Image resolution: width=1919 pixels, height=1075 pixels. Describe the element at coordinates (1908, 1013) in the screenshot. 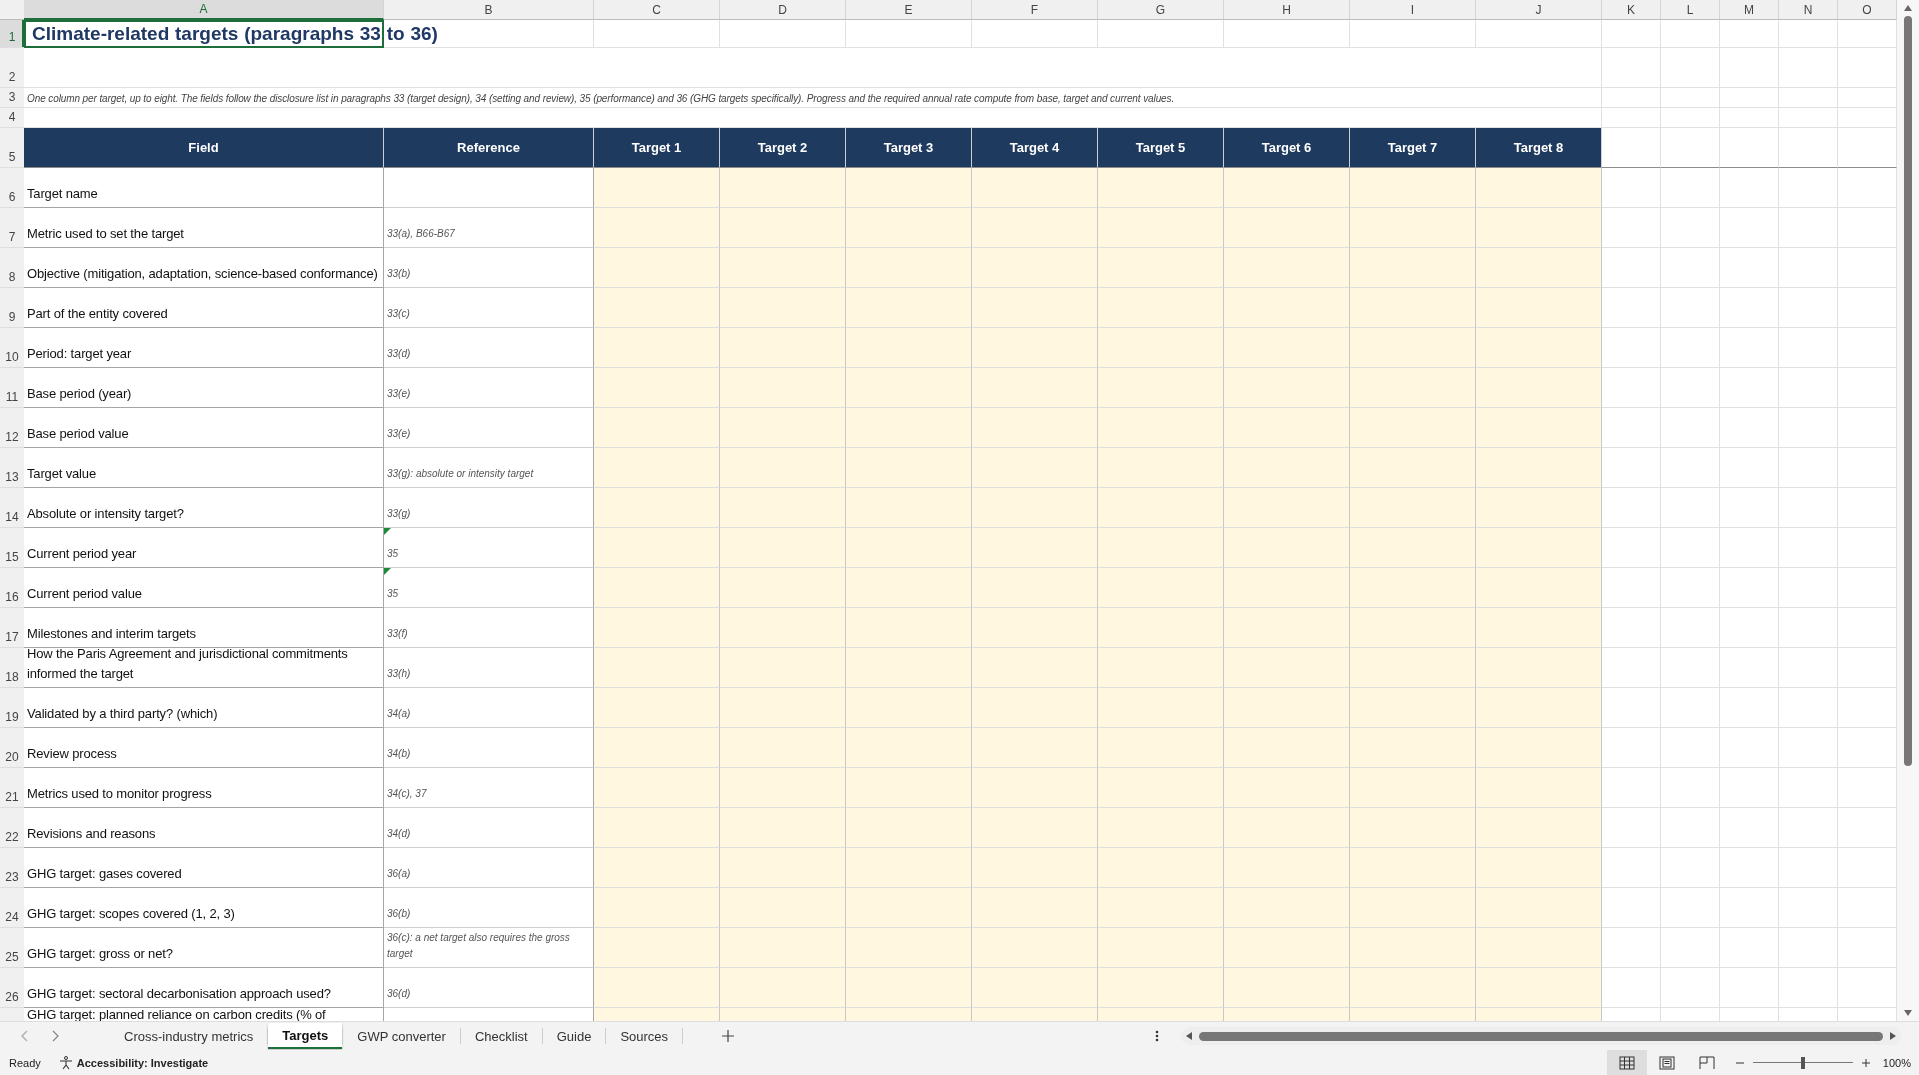

I see `scroll-down-icon` at that location.